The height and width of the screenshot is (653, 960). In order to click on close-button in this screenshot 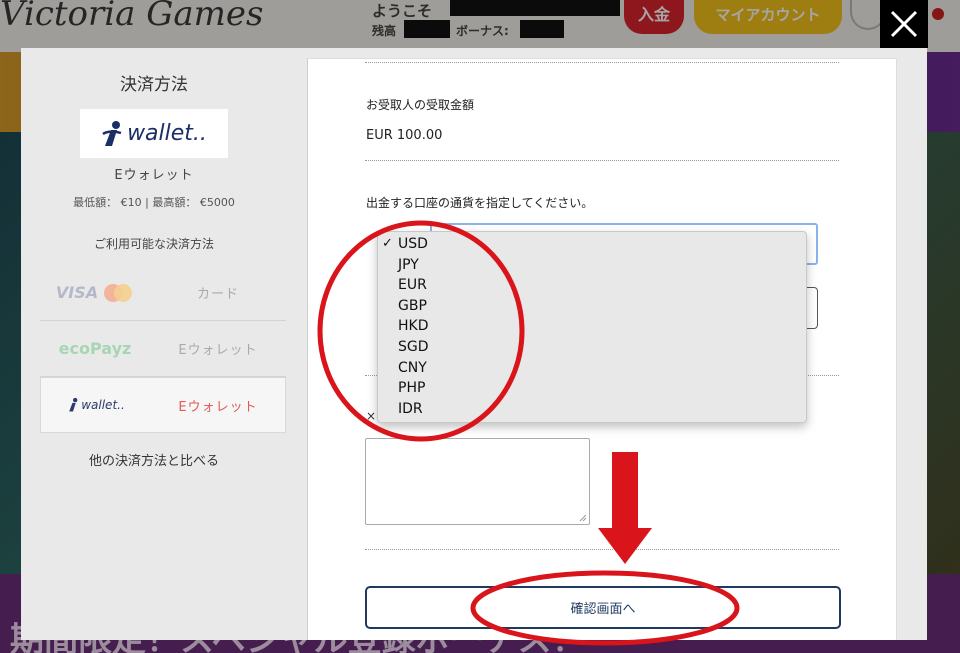, I will do `click(904, 24)`.